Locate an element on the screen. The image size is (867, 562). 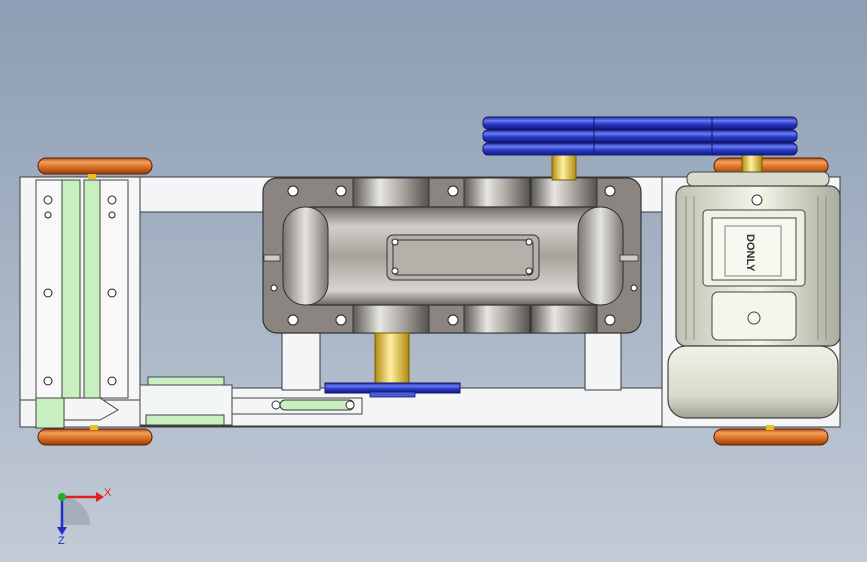
electric-motor: DONLY is located at coordinates (754, 295).